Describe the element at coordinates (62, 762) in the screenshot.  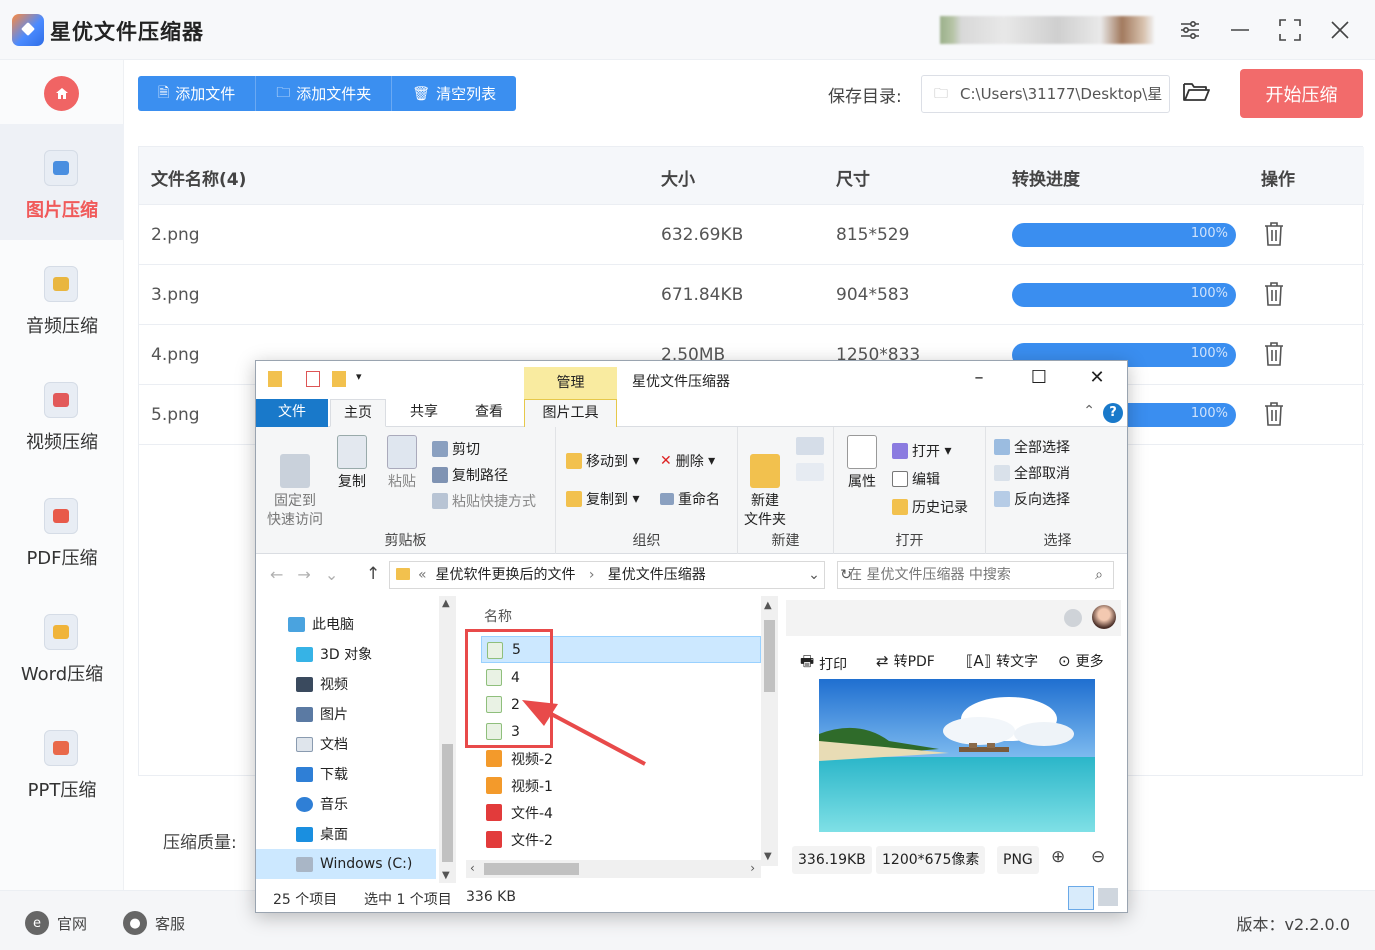
I see `sidebar-item-ppt: PPT压缩` at that location.